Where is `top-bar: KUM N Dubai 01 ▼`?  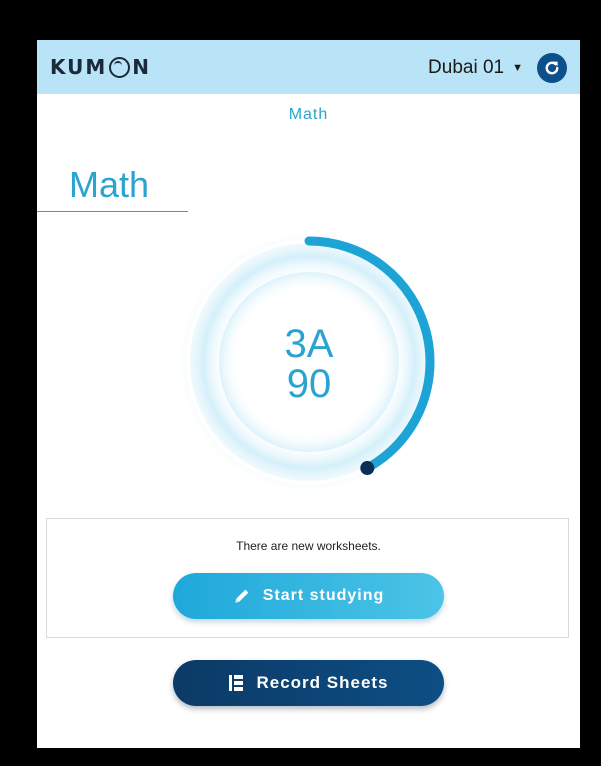 top-bar: KUM N Dubai 01 ▼ is located at coordinates (308, 67).